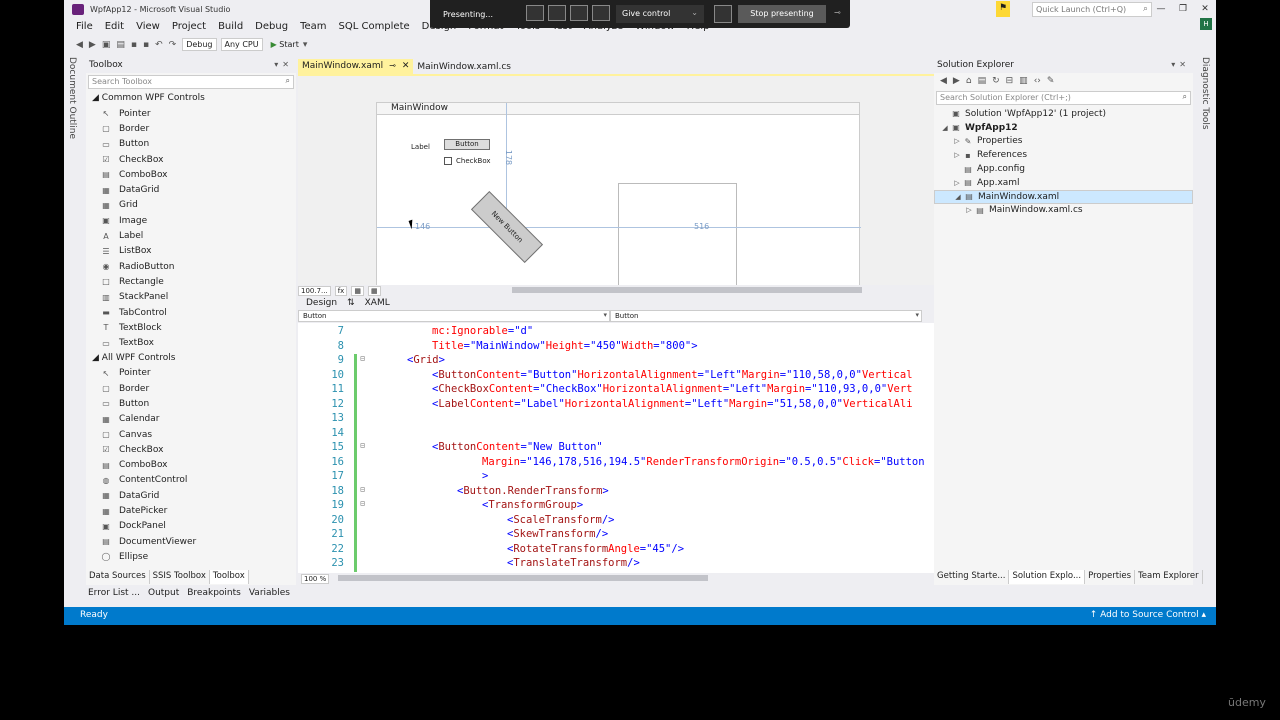  I want to click on solution-search-input: Search Solution Explorer (Ctrl+;) ⌕, so click(1063, 98).